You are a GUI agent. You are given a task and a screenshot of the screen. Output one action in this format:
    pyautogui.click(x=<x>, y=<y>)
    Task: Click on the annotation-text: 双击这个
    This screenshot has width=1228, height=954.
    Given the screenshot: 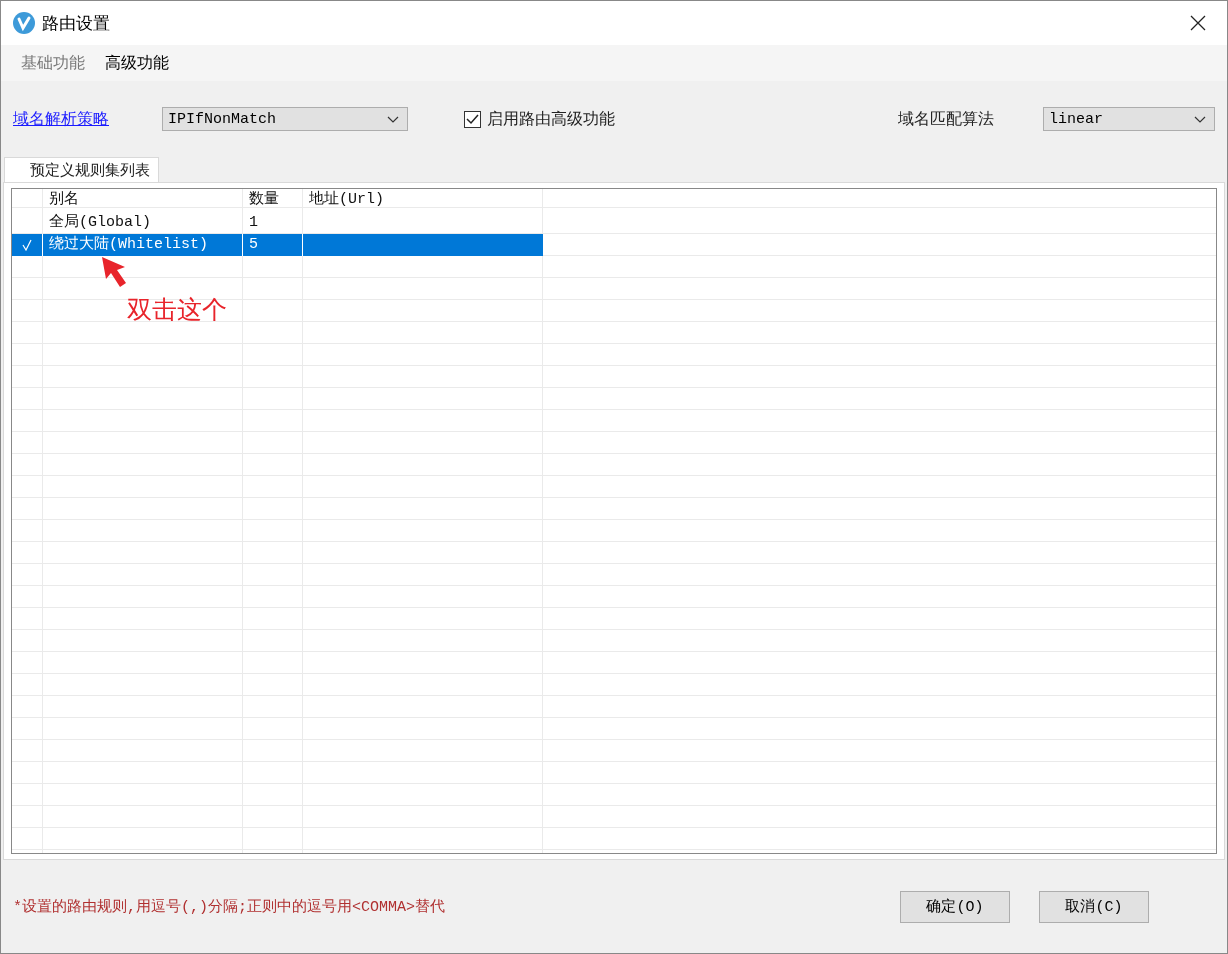 What is the action you would take?
    pyautogui.click(x=177, y=310)
    